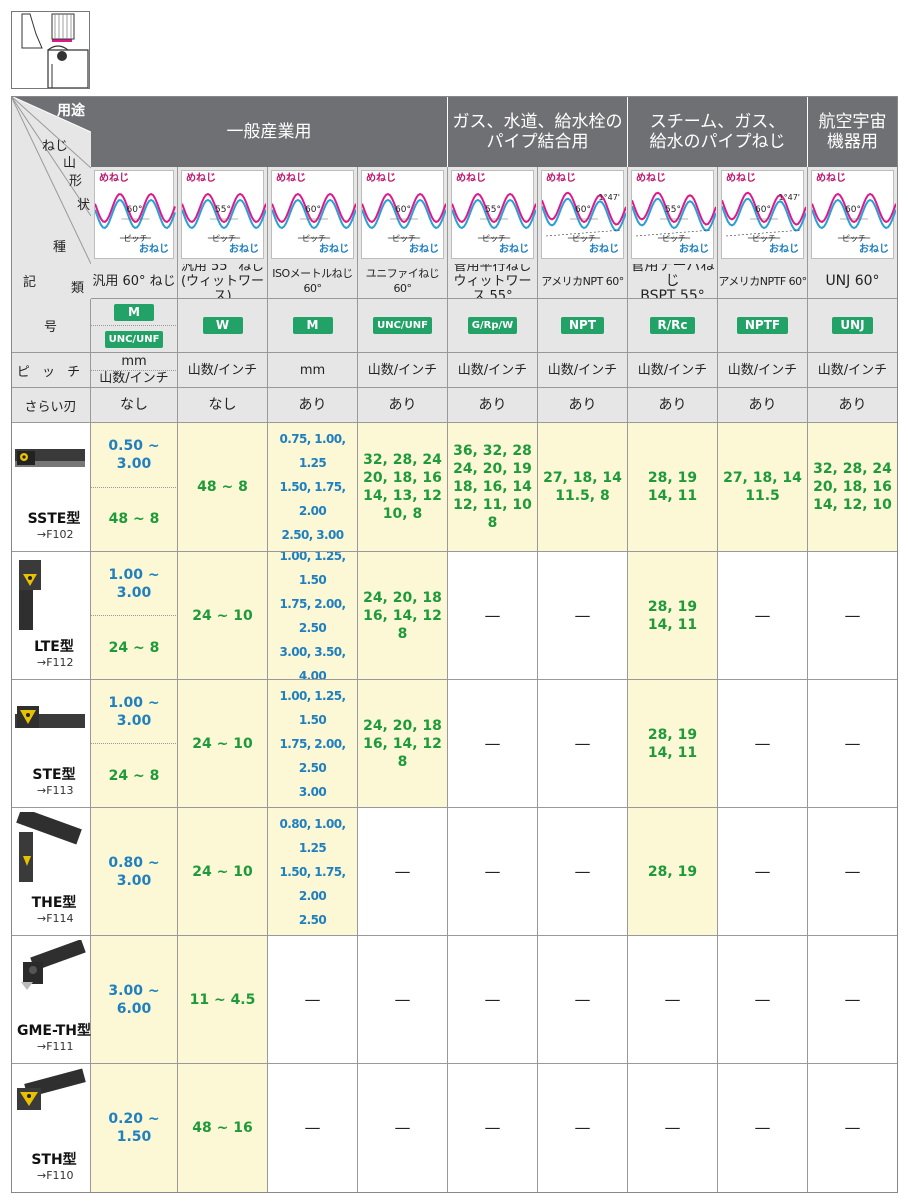 This screenshot has height=1203, width=908. What do you see at coordinates (609, 197) in the screenshot?
I see `taper-angle-label: 1°47'` at bounding box center [609, 197].